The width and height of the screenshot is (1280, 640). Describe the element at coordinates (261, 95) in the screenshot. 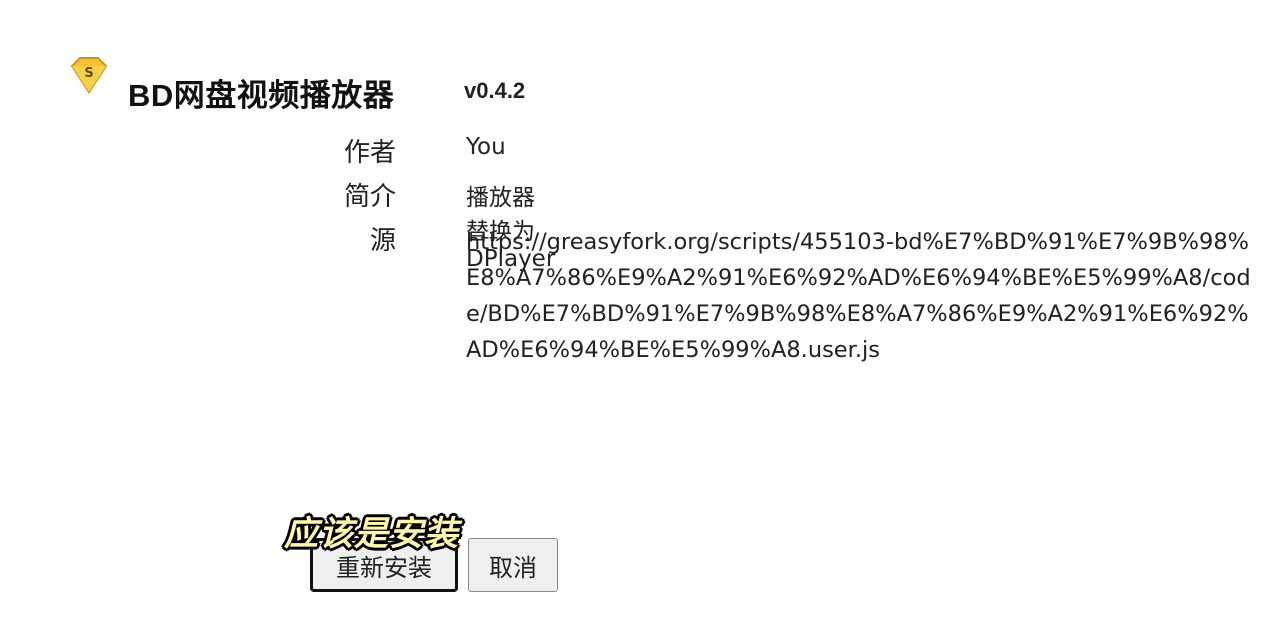

I see `script-title: BD网盘视频播放器` at that location.